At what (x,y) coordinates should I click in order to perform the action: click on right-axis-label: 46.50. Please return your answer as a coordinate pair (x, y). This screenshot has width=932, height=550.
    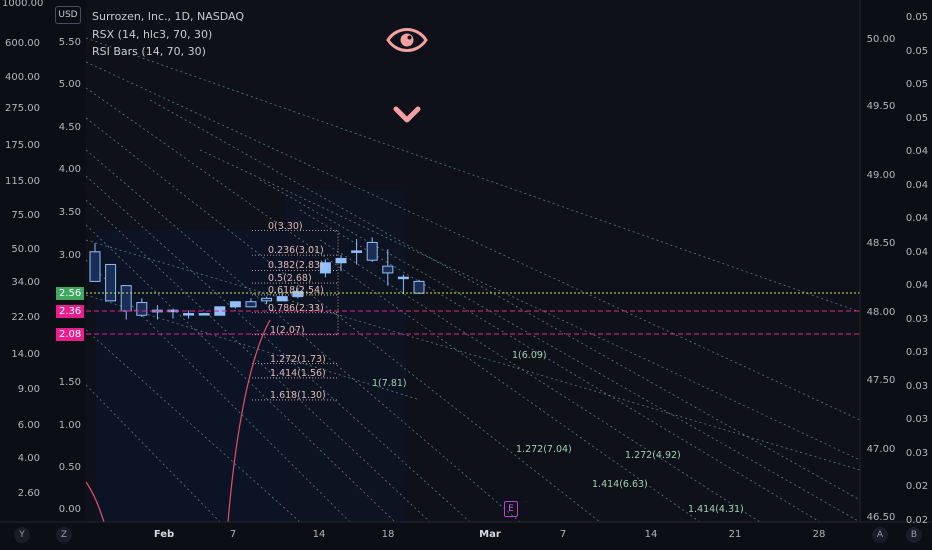
    Looking at the image, I should click on (881, 517).